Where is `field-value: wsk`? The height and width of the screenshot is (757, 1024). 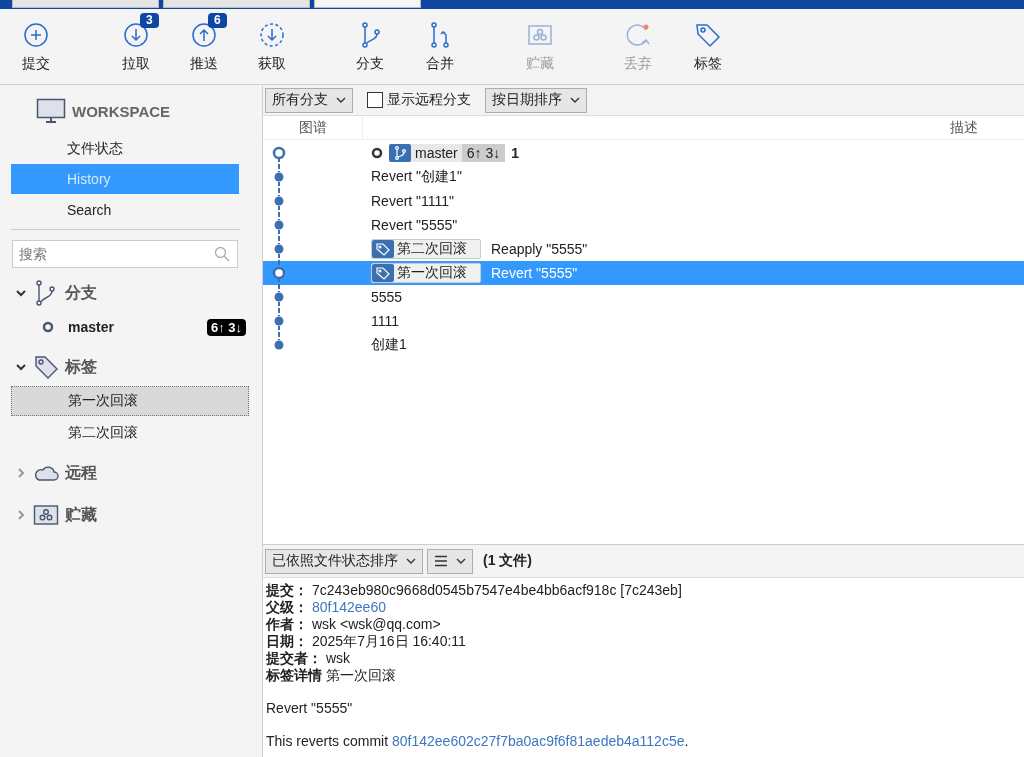 field-value: wsk is located at coordinates (338, 658).